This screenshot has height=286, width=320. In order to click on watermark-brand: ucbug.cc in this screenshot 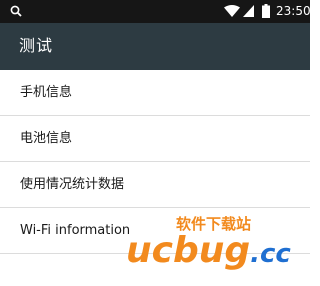, I will do `click(208, 250)`.